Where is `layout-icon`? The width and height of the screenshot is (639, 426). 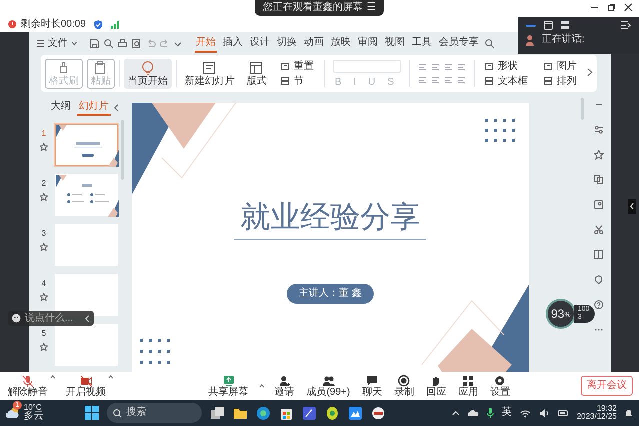
layout-icon is located at coordinates (256, 68).